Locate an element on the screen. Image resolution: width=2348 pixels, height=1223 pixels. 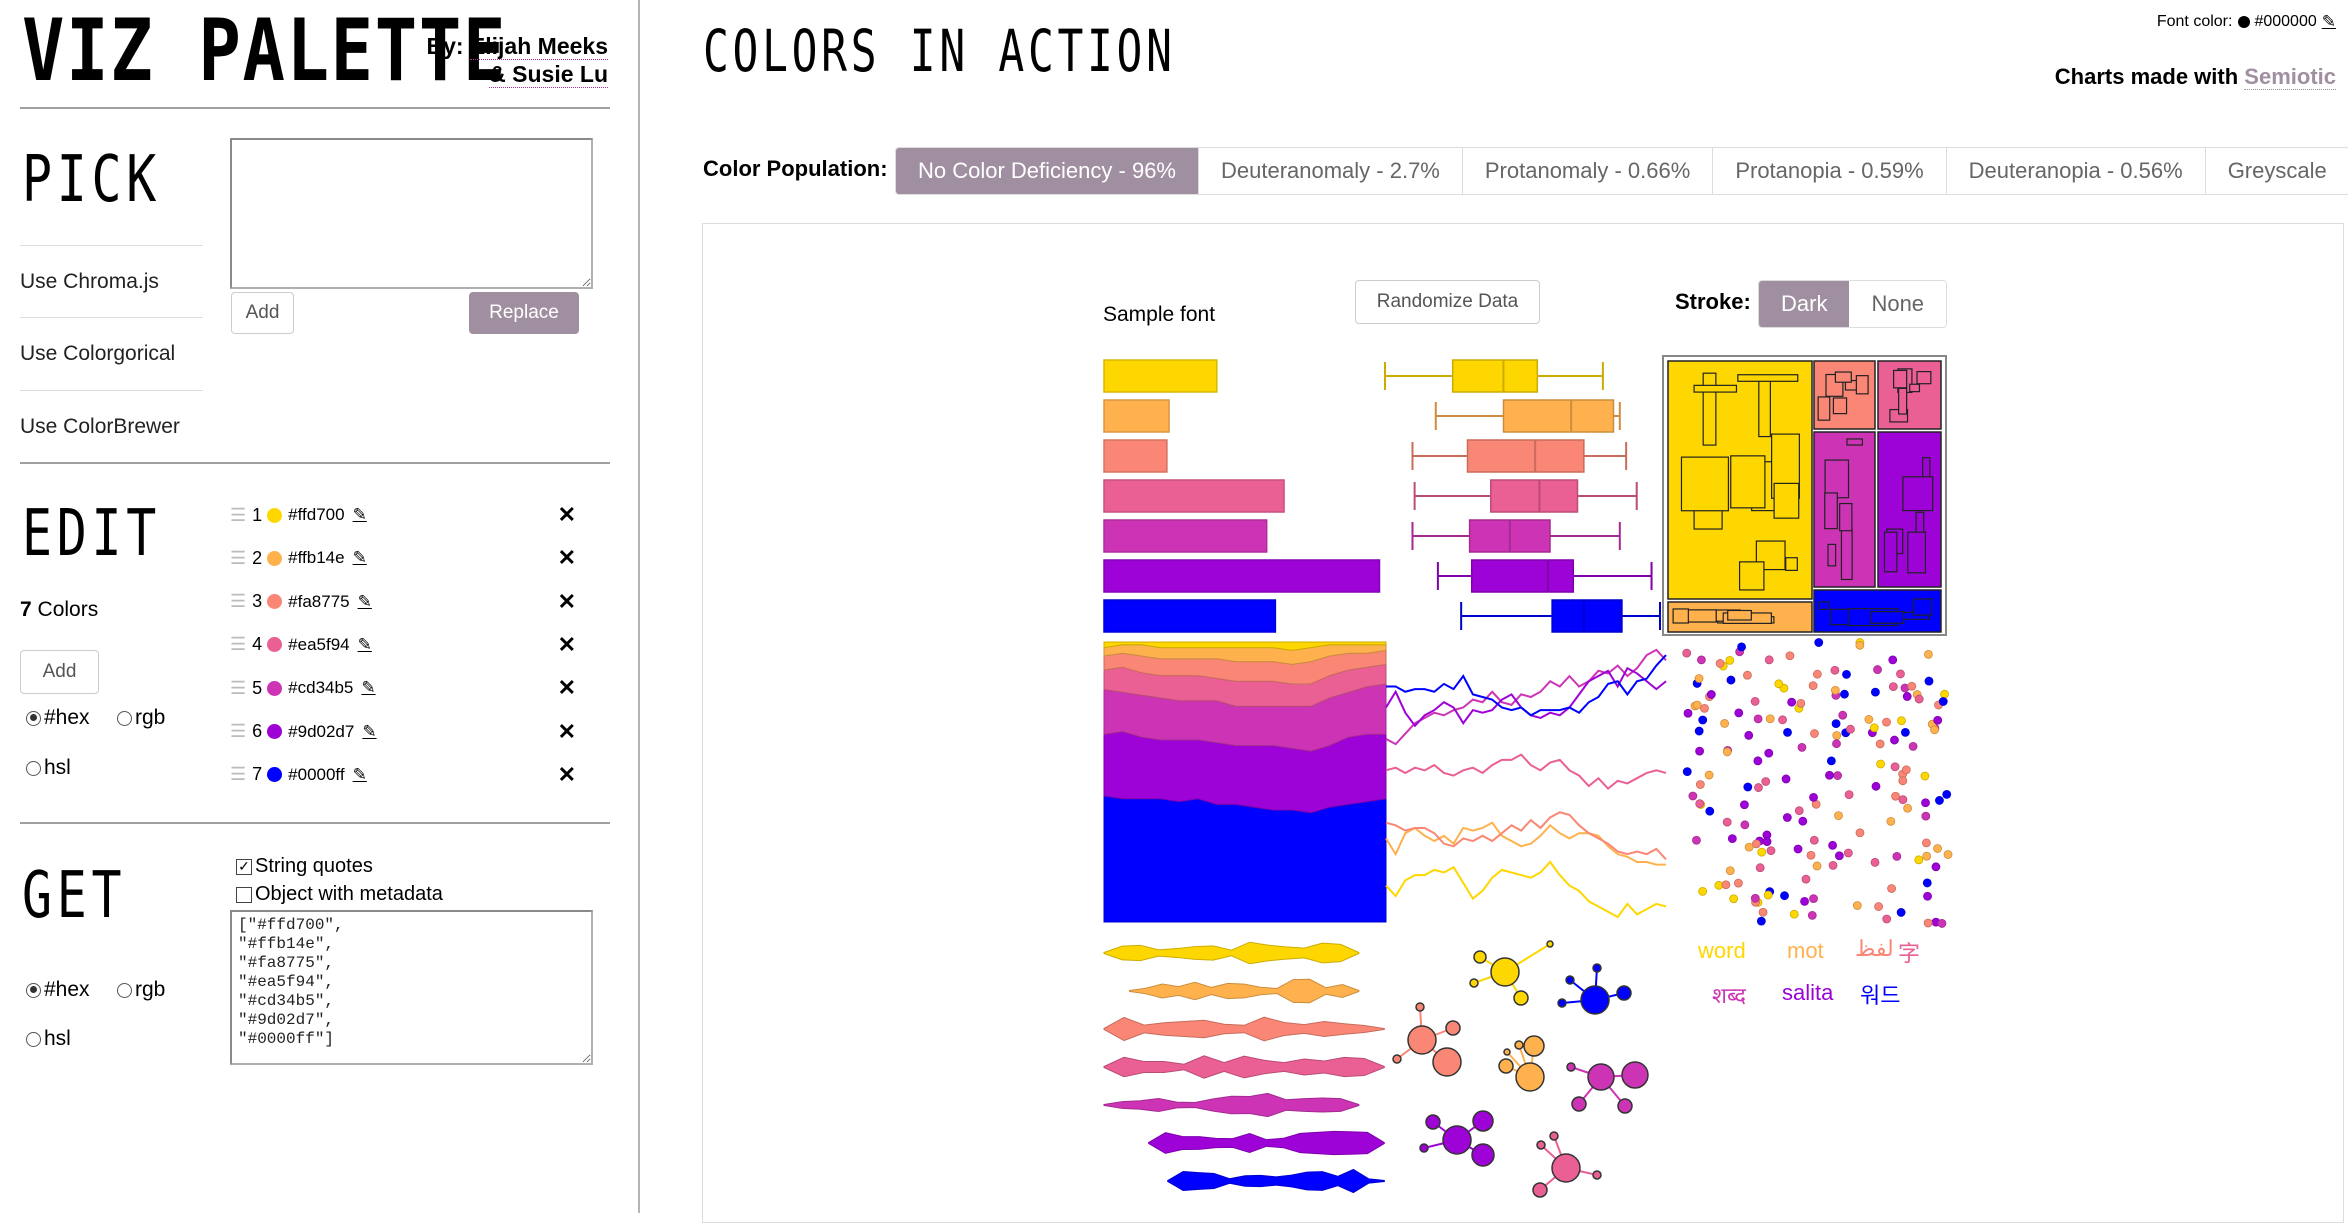
color-index: 3 is located at coordinates (257, 601).